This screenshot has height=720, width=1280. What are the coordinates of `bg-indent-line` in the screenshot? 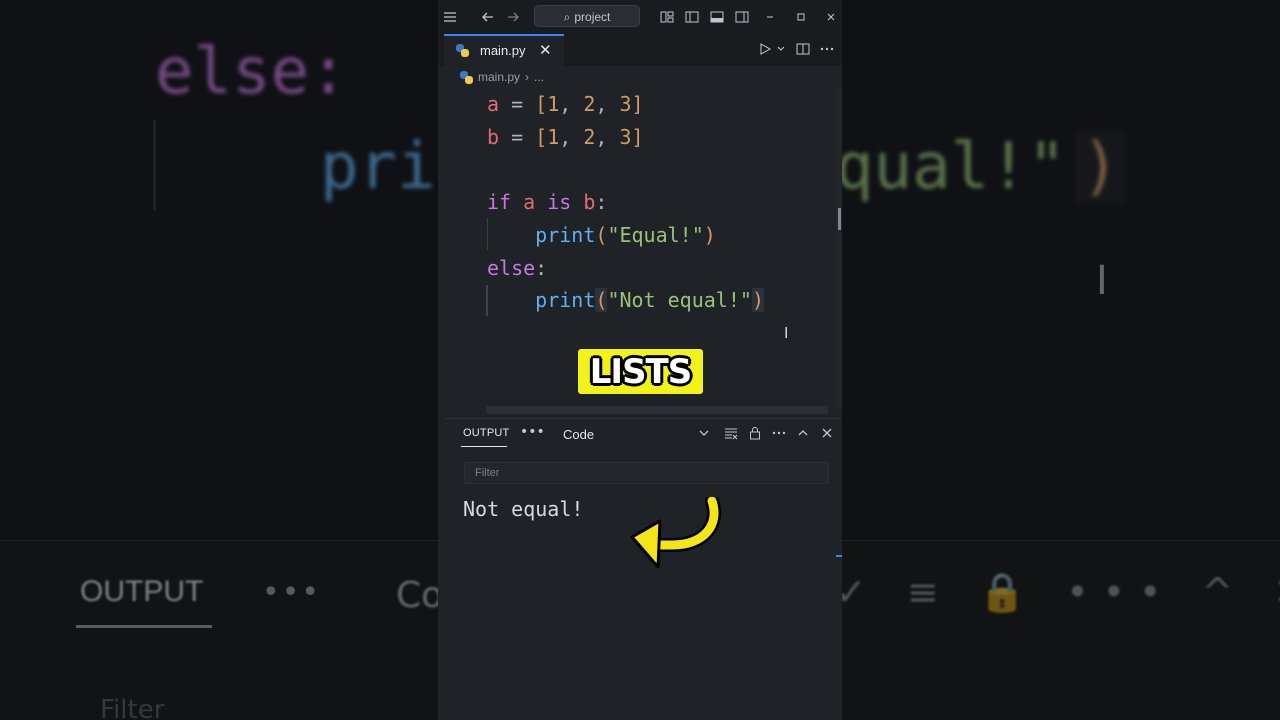 It's located at (154, 165).